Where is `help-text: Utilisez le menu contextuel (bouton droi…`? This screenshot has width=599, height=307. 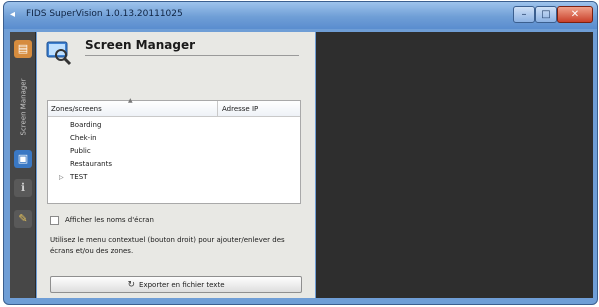
help-text: Utilisez le menu contextuel (bouton droi… is located at coordinates (167, 245).